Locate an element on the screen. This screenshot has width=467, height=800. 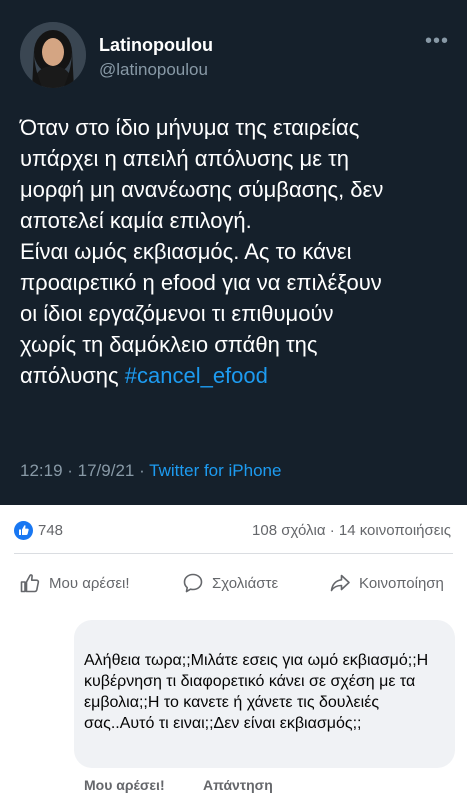
post-actions: Μου αρέσει! Σχολιάστε Κοινοποίηση is located at coordinates (233, 582).